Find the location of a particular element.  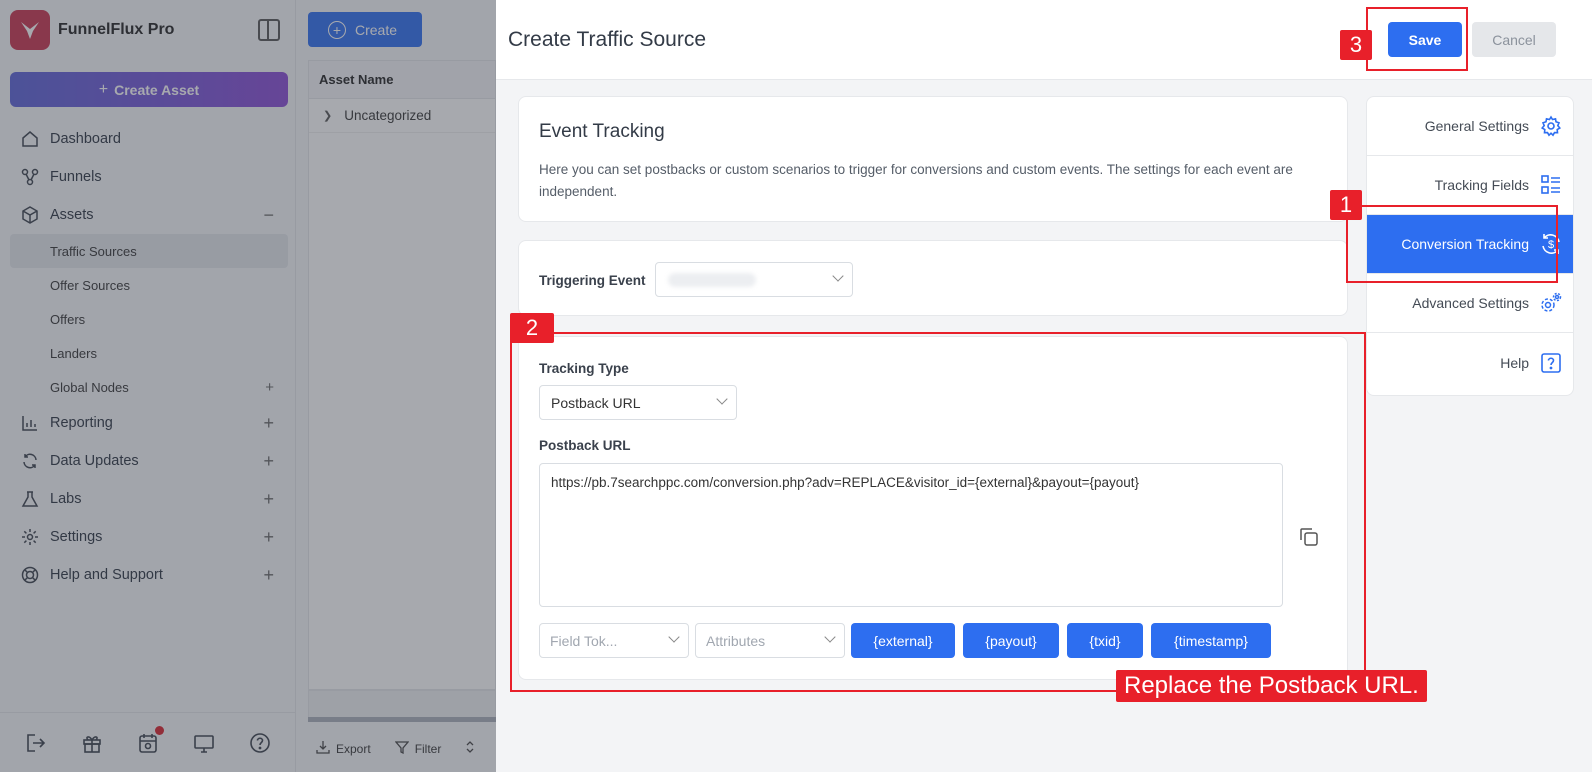

annotation-step-2: 2 is located at coordinates (532, 328).